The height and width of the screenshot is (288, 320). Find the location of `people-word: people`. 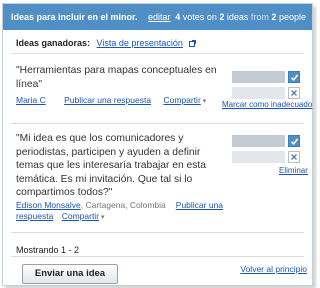

people-word: people is located at coordinates (292, 17).